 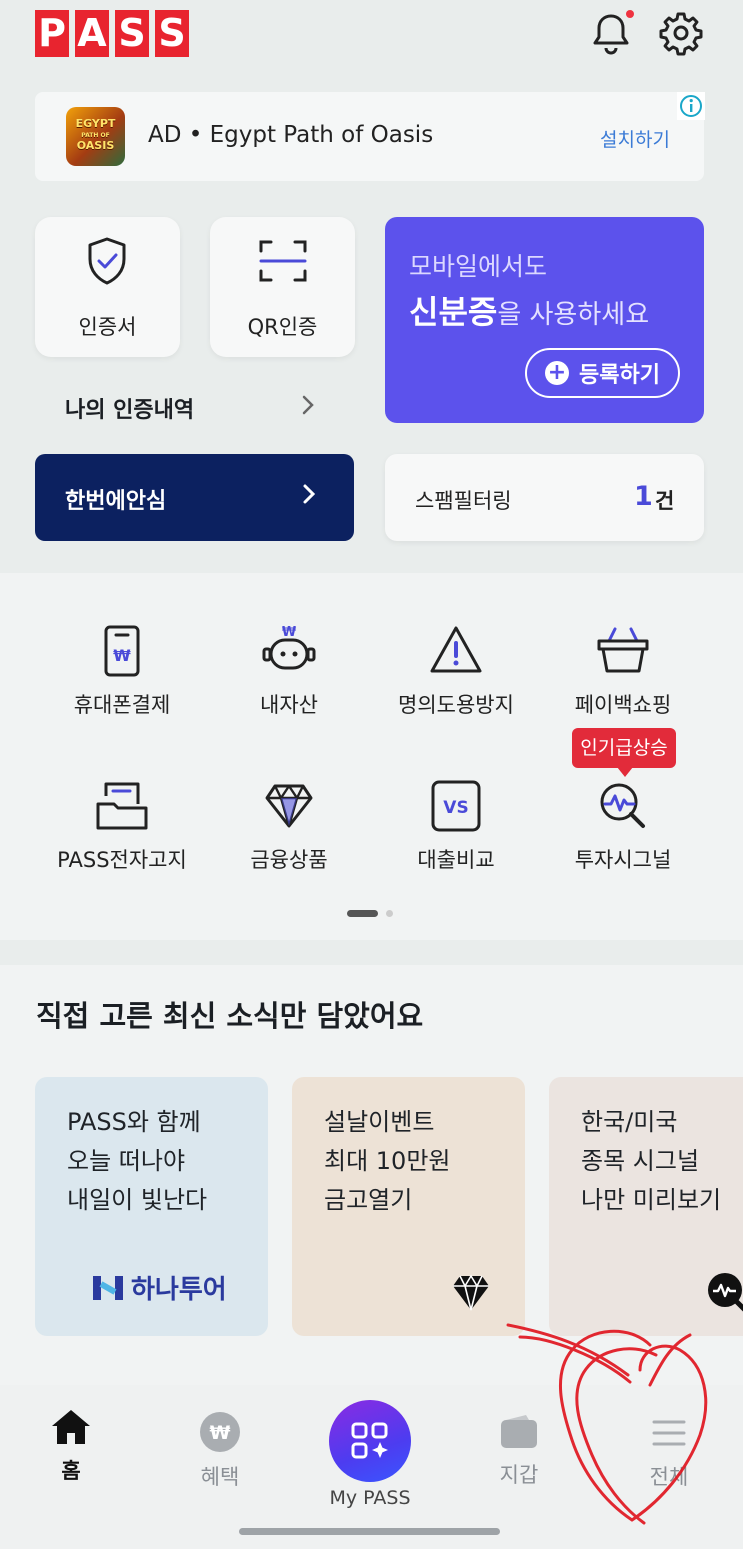 I want to click on vs-icon: VS, so click(x=456, y=806).